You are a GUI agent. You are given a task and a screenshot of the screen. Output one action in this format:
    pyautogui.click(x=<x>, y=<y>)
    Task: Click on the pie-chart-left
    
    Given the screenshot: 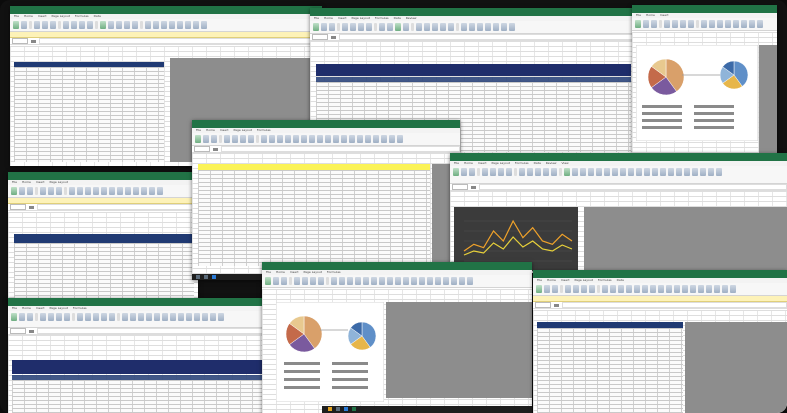 What is the action you would take?
    pyautogui.click(x=666, y=77)
    